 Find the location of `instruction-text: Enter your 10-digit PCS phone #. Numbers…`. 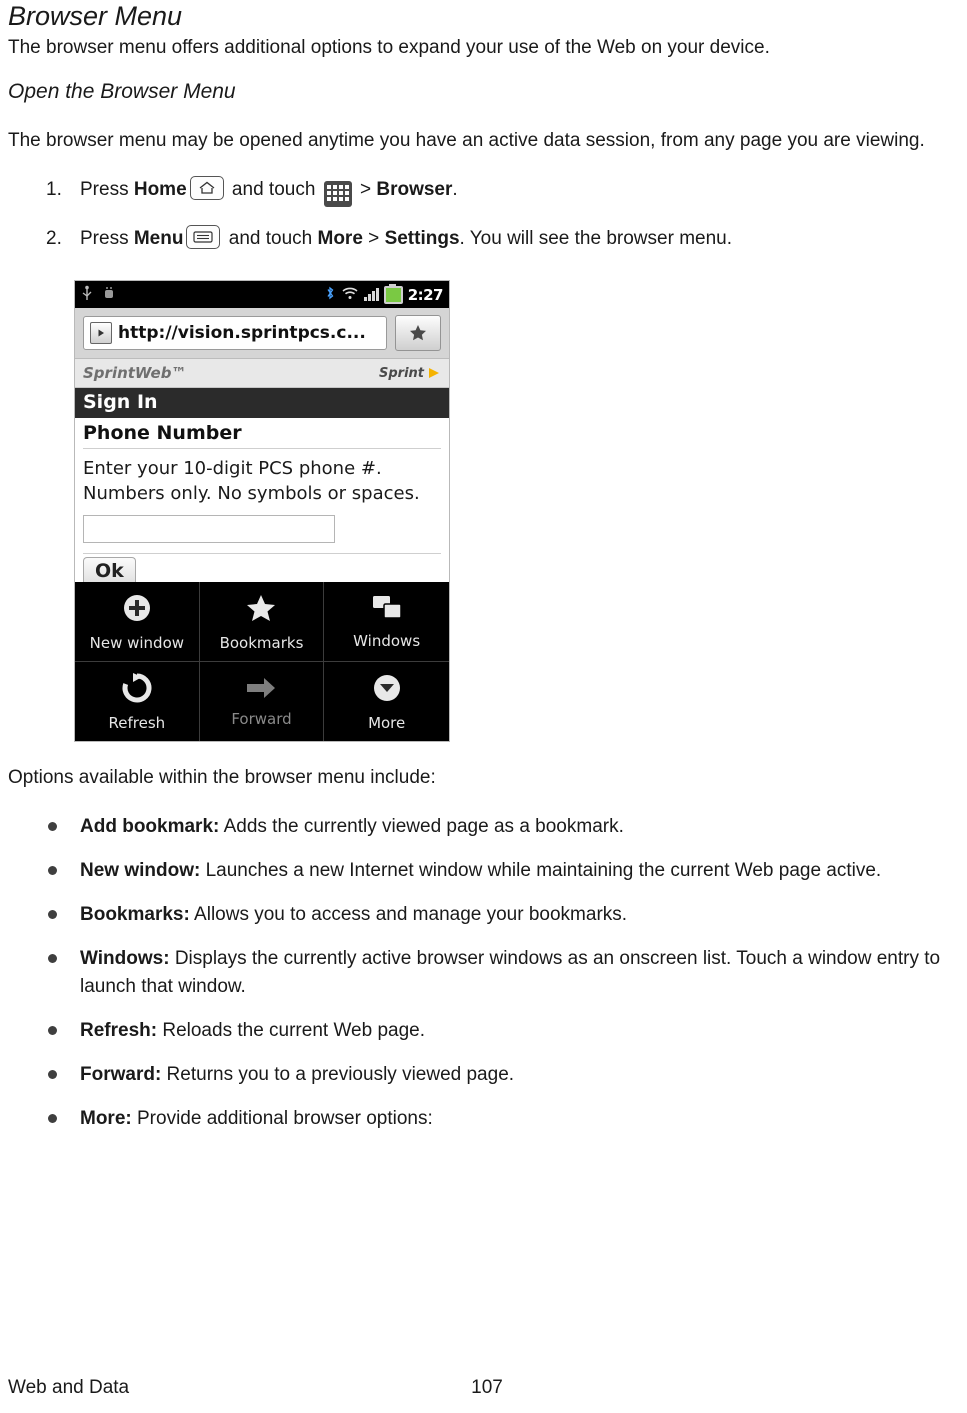

instruction-text: Enter your 10-digit PCS phone #. Numbers… is located at coordinates (262, 477).